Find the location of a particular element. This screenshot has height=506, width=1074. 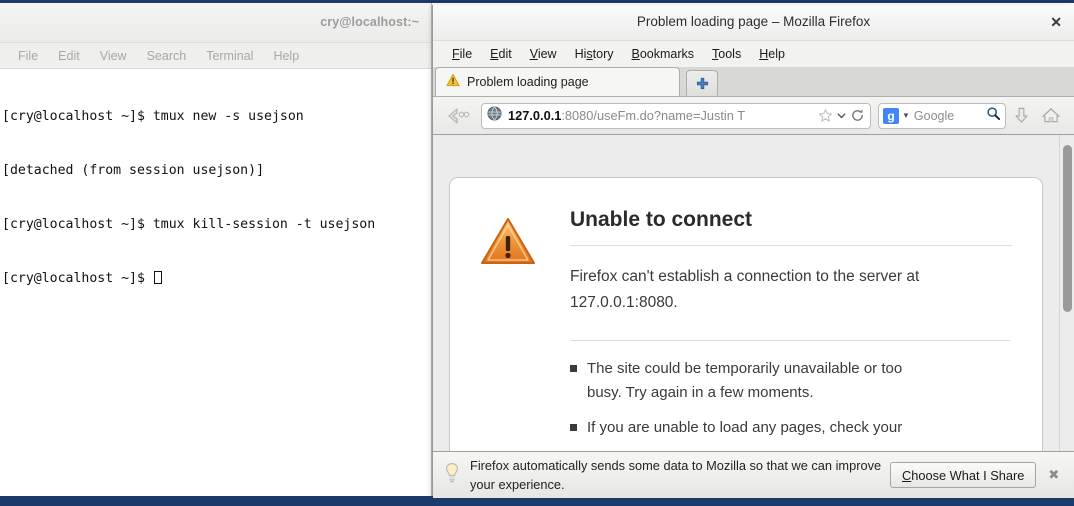

back-forward-icon is located at coordinates (459, 116).